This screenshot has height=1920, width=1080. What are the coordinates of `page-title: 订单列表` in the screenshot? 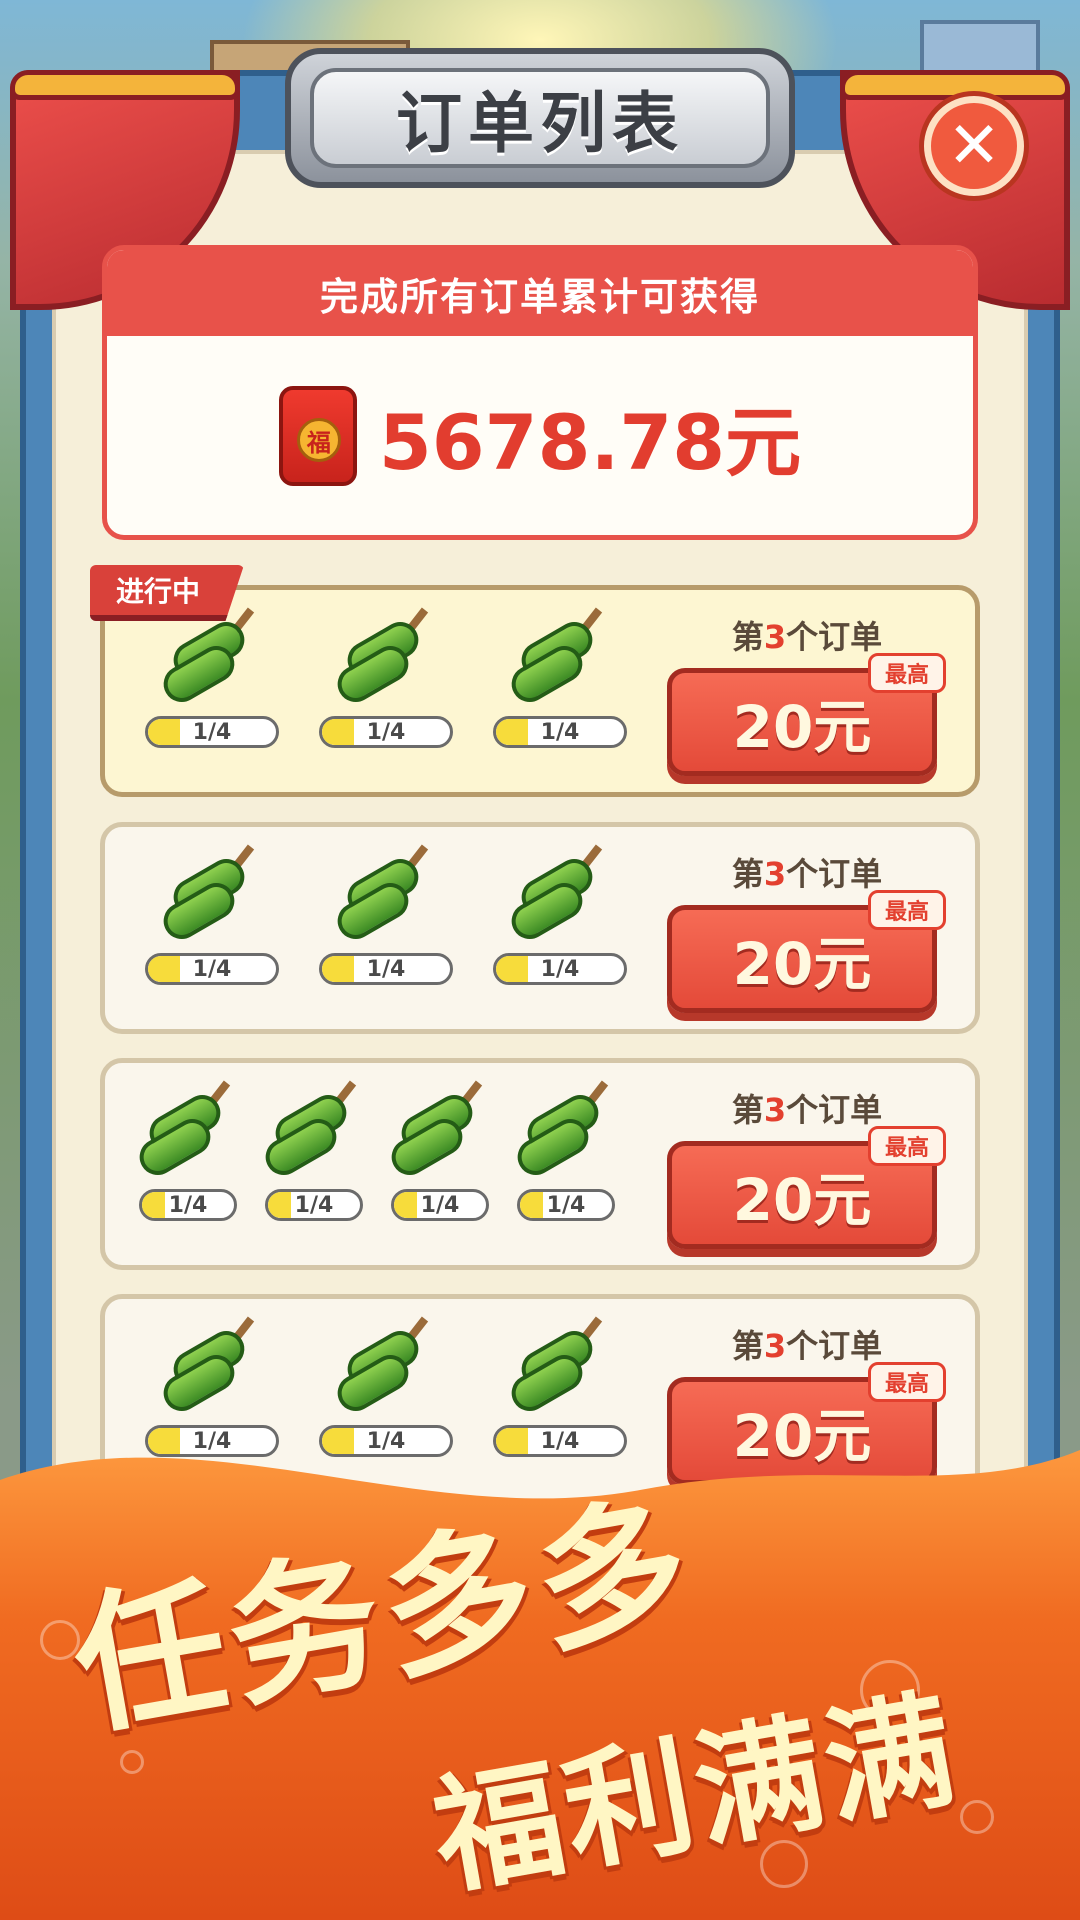 It's located at (540, 123).